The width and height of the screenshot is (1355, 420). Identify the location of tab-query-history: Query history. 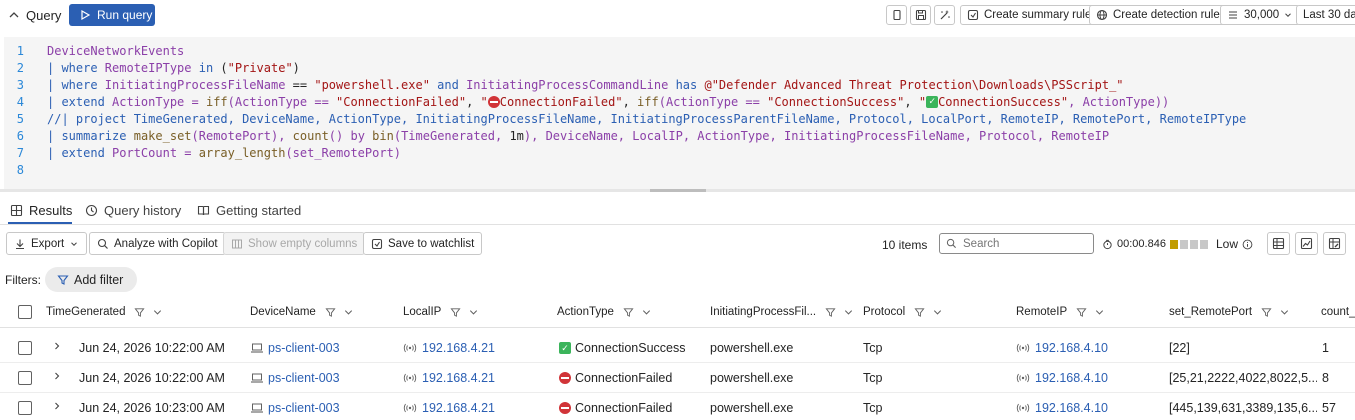
(133, 210).